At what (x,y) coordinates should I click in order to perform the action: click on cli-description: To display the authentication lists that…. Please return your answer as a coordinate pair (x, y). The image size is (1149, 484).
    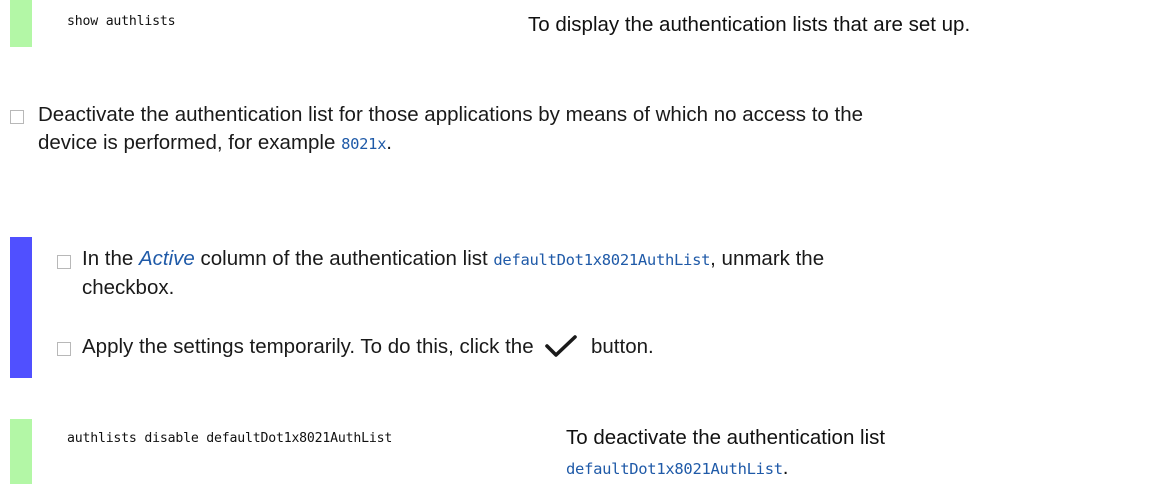
    Looking at the image, I should click on (749, 24).